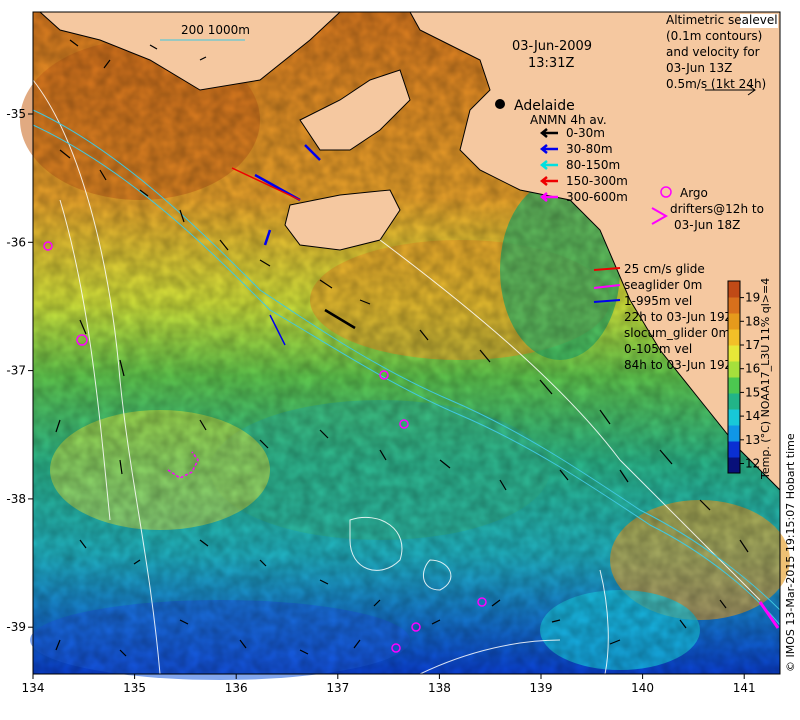 This screenshot has width=800, height=720. Describe the element at coordinates (752, 416) in the screenshot. I see `colorbar-tick-label: 14` at that location.